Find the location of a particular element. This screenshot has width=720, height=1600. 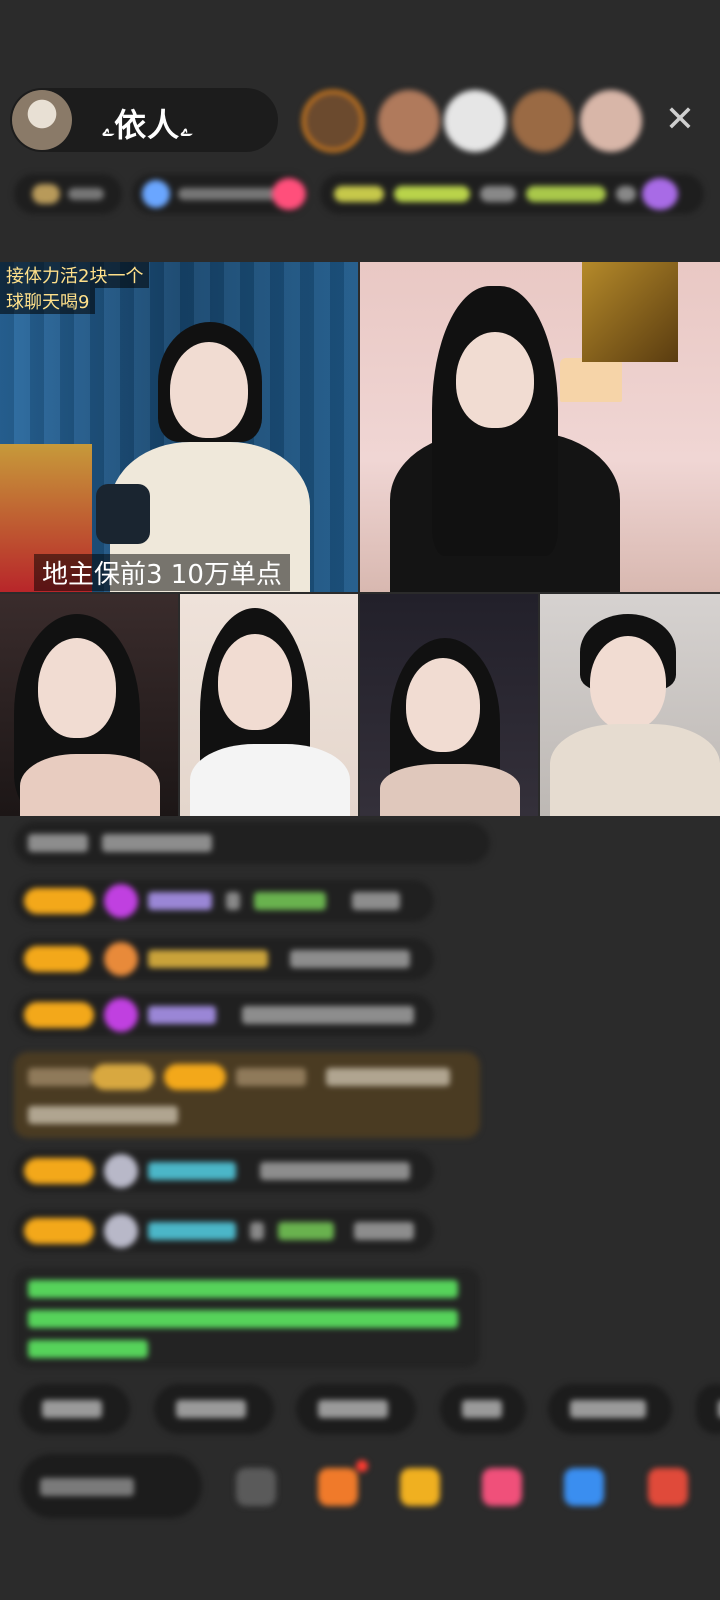

host-info-pill: ۦ依人ۦ is located at coordinates (144, 120).